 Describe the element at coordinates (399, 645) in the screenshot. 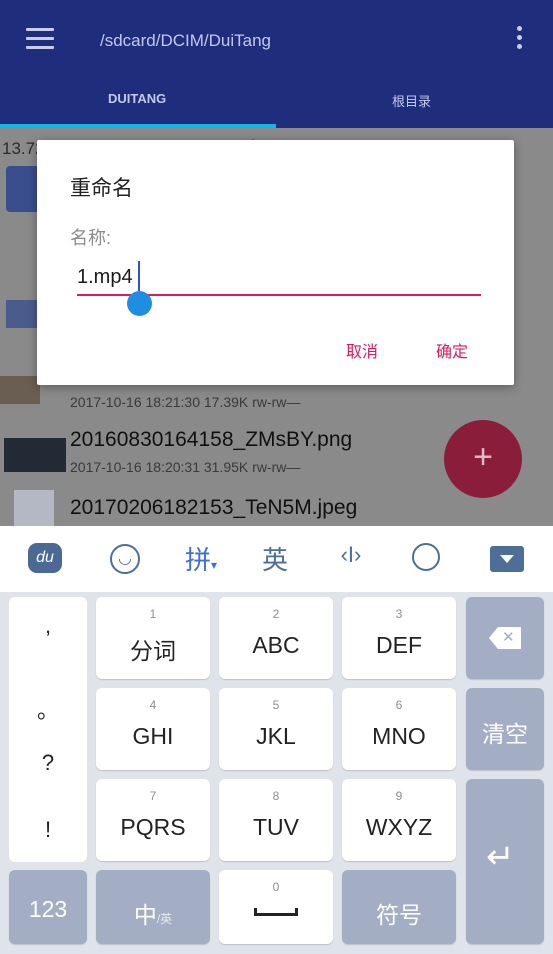

I see `key-label: DEF` at that location.